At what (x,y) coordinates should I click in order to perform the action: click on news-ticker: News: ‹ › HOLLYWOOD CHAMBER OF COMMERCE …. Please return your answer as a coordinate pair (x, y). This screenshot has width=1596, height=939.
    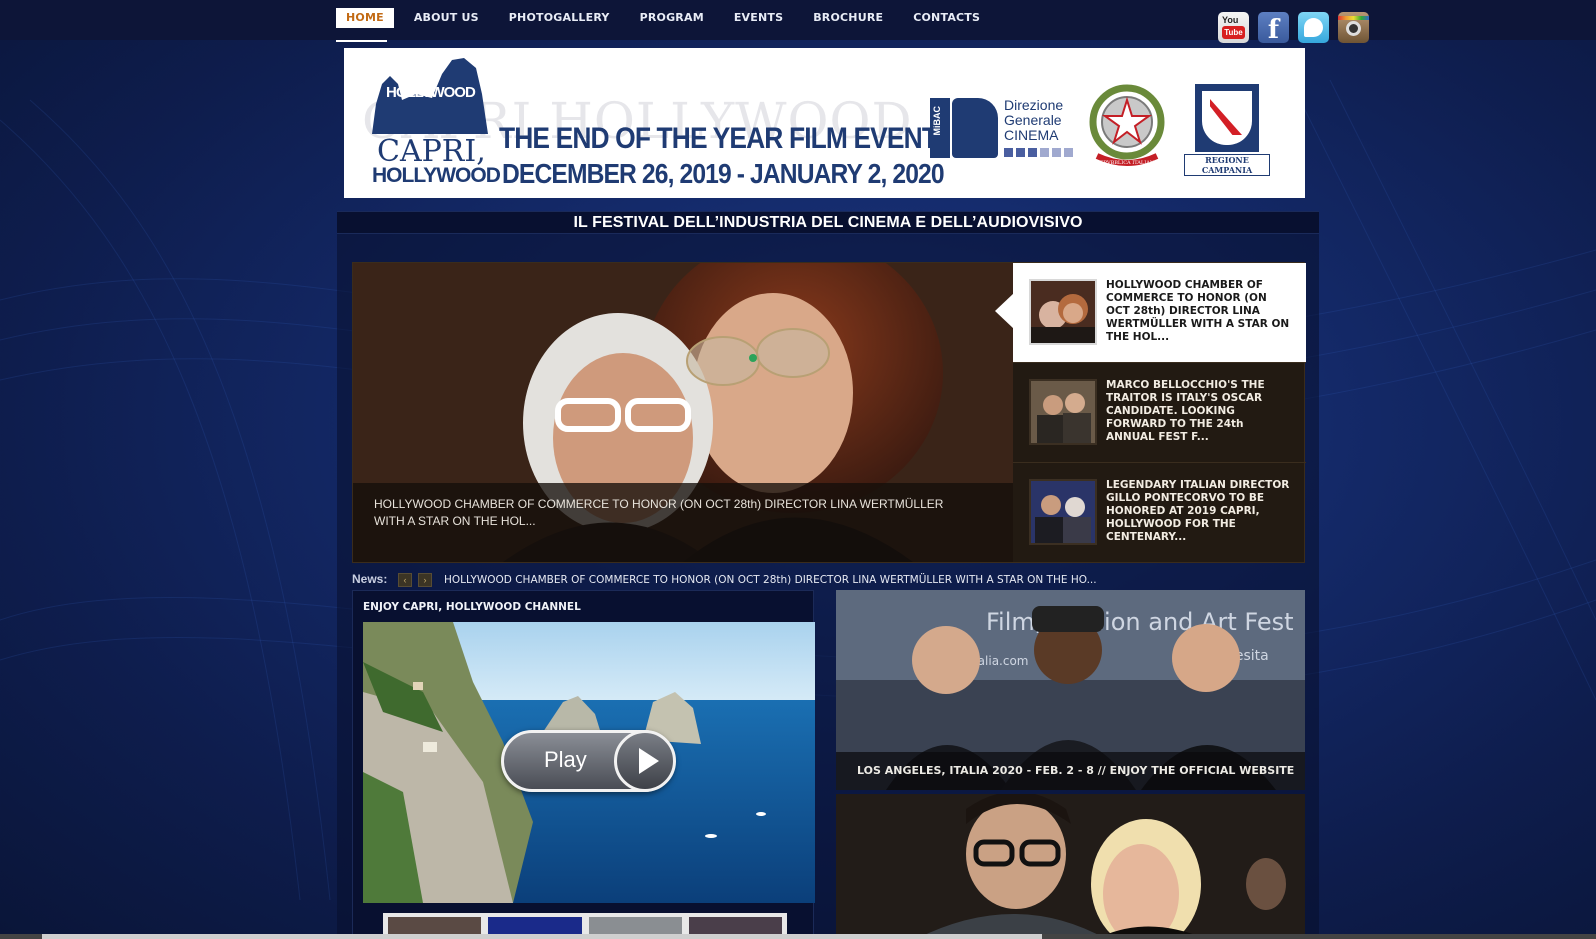
    Looking at the image, I should click on (828, 580).